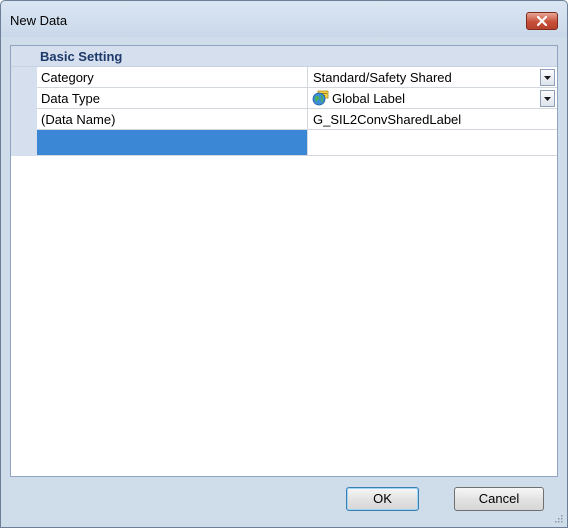 This screenshot has height=530, width=570. What do you see at coordinates (387, 119) in the screenshot?
I see `property-value: G_SIL2ConvSharedLabel` at bounding box center [387, 119].